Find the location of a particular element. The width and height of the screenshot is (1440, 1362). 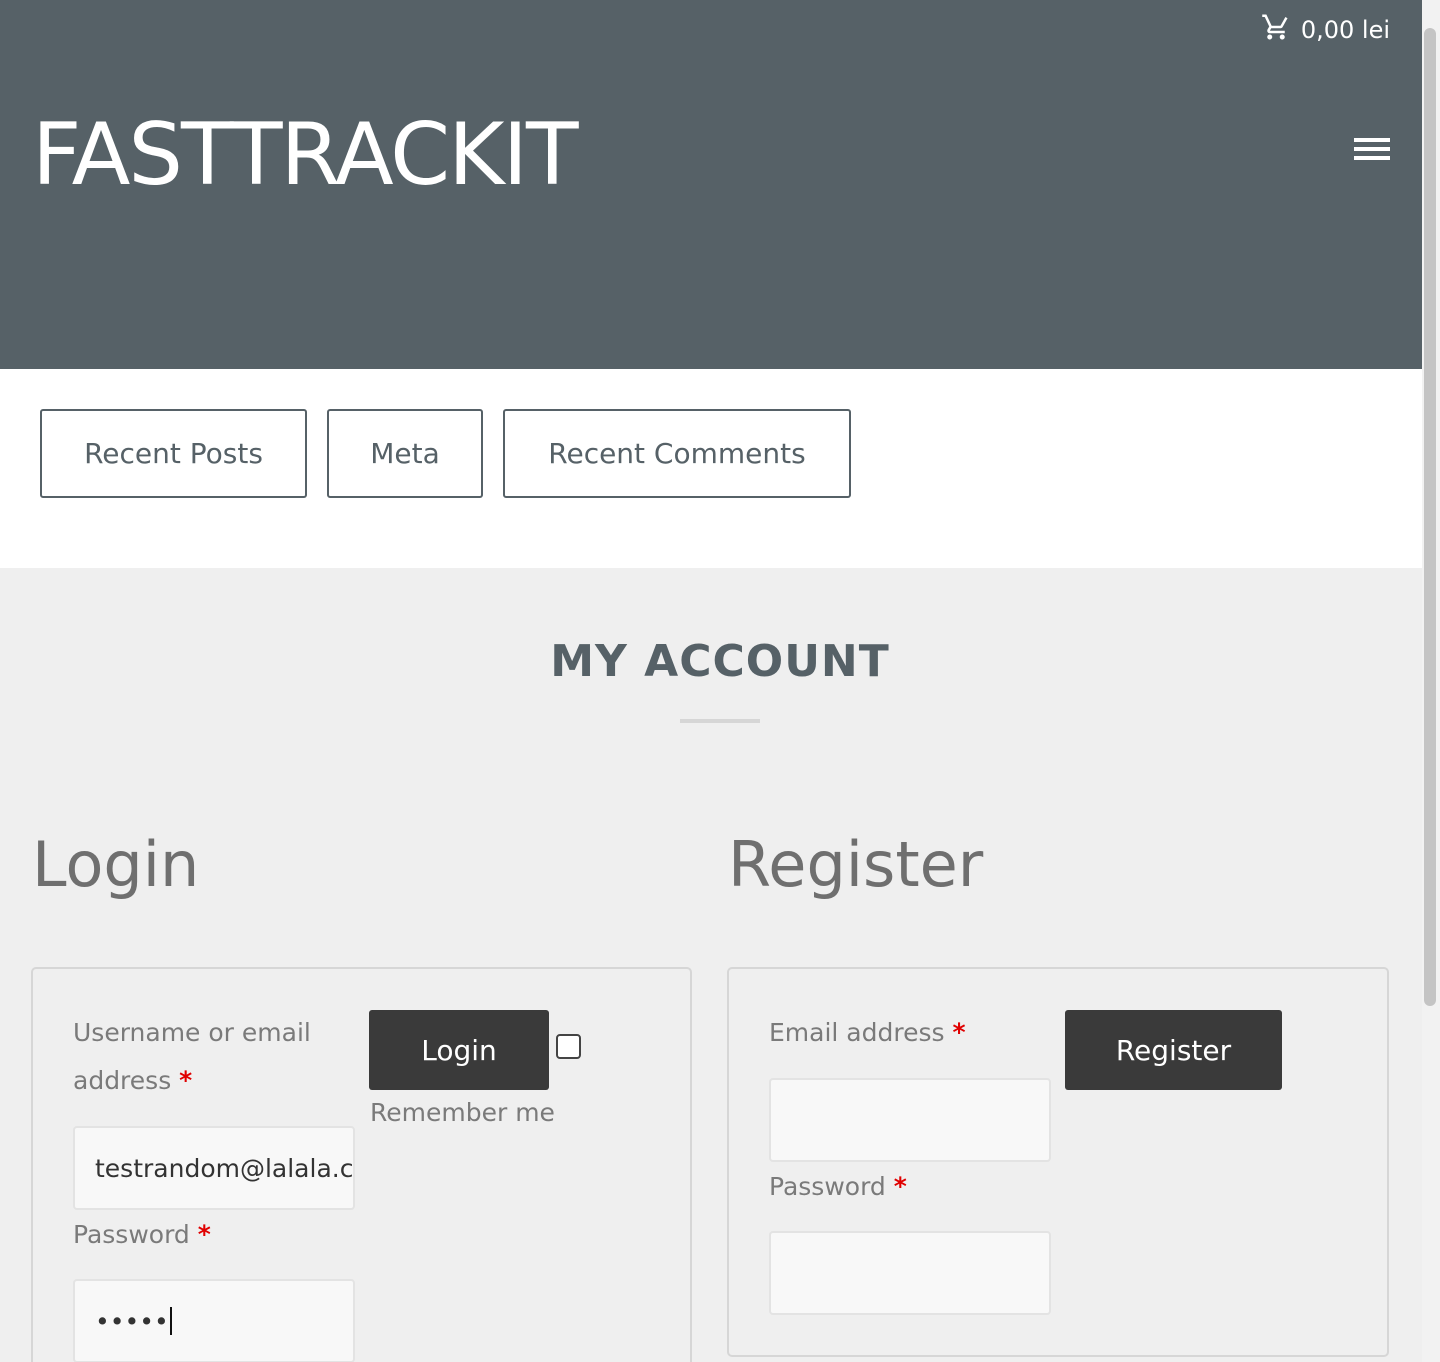

cart-total: 0,00 lei is located at coordinates (1345, 30).